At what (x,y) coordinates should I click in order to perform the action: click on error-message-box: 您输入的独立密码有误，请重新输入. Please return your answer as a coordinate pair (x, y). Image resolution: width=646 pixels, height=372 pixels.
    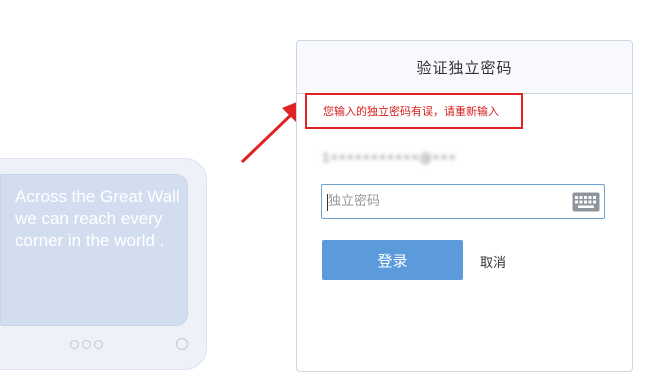
    Looking at the image, I should click on (414, 111).